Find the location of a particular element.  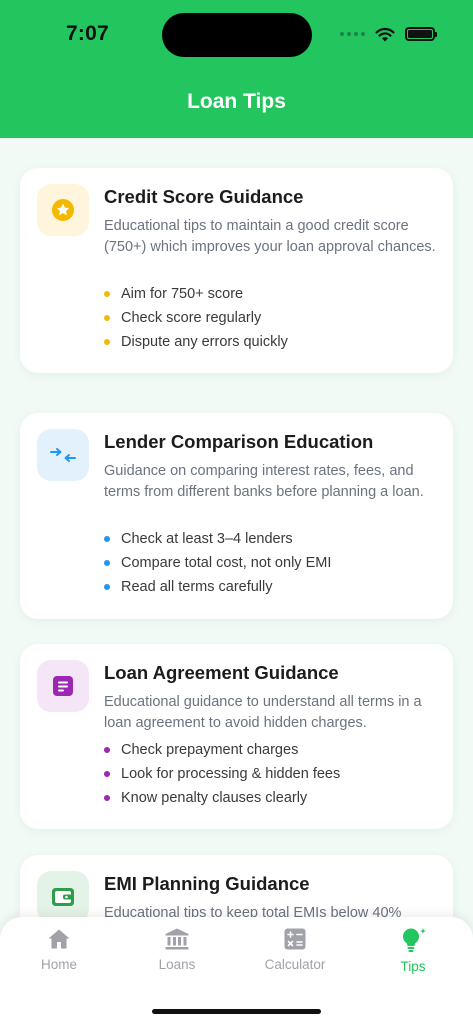

bullet-item: Dispute any errors quickly is located at coordinates (196, 342).